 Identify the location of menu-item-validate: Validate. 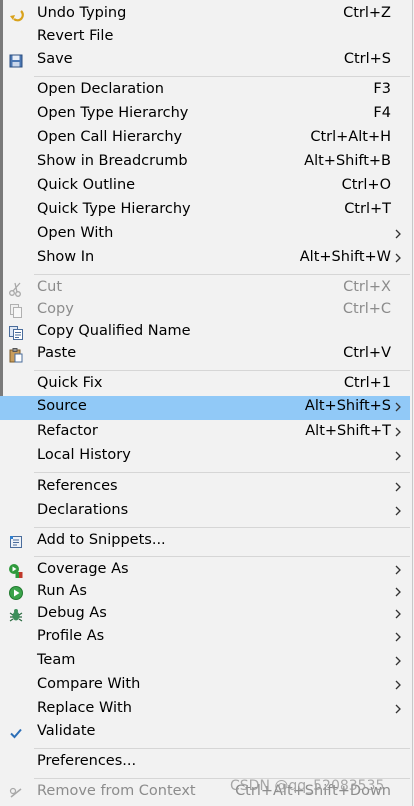
(205, 733).